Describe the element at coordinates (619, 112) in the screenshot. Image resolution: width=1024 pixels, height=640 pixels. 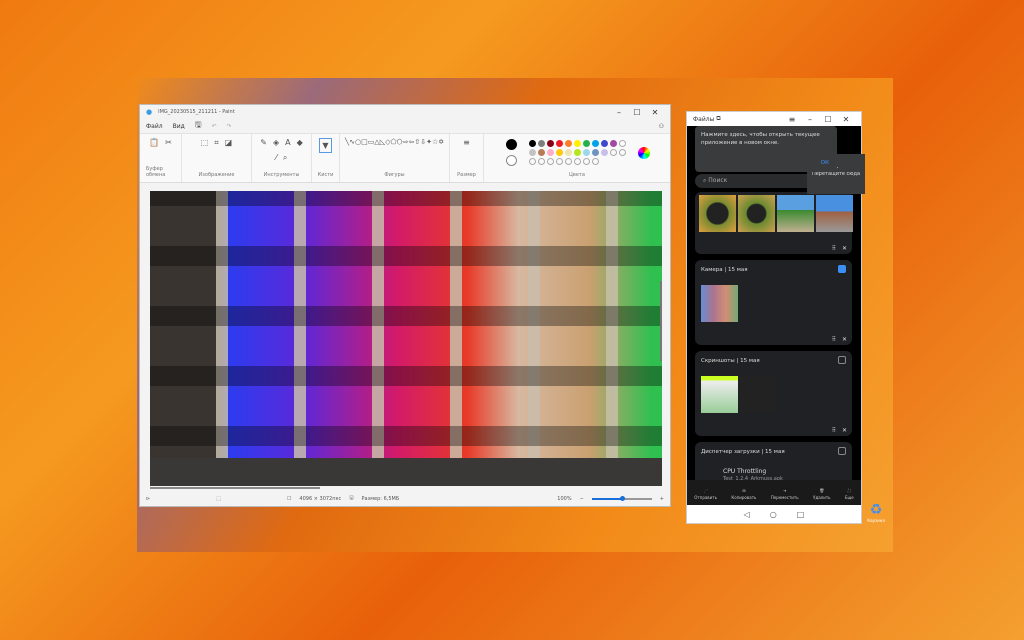
I see `minimize-button: –` at that location.